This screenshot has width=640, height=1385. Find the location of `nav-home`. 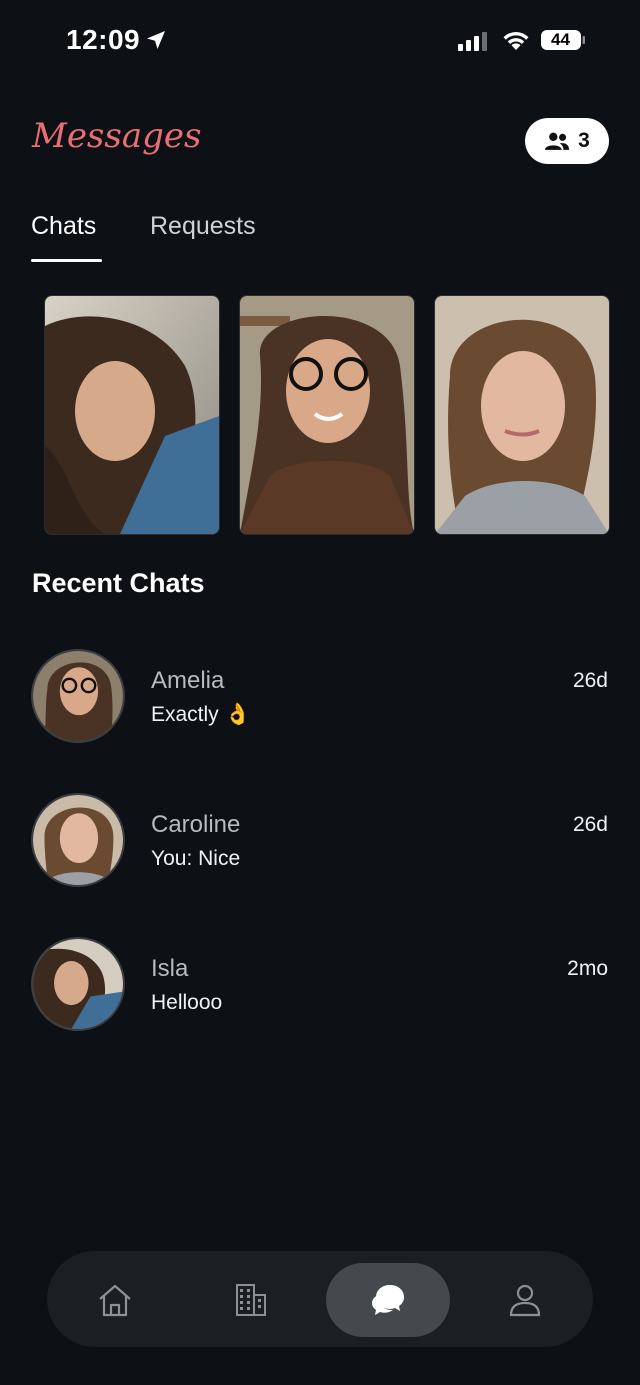

nav-home is located at coordinates (115, 1300).